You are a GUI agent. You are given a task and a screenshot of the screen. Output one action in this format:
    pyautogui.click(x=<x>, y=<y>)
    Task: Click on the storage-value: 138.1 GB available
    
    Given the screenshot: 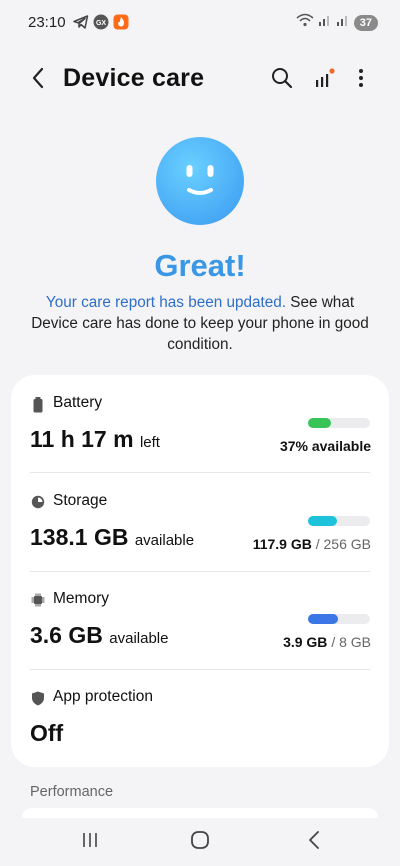 What is the action you would take?
    pyautogui.click(x=112, y=537)
    